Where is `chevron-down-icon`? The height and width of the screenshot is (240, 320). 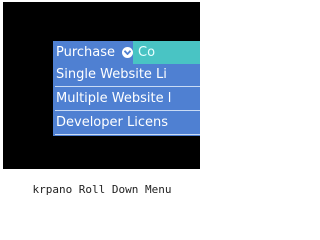
chevron-down-icon is located at coordinates (127, 52).